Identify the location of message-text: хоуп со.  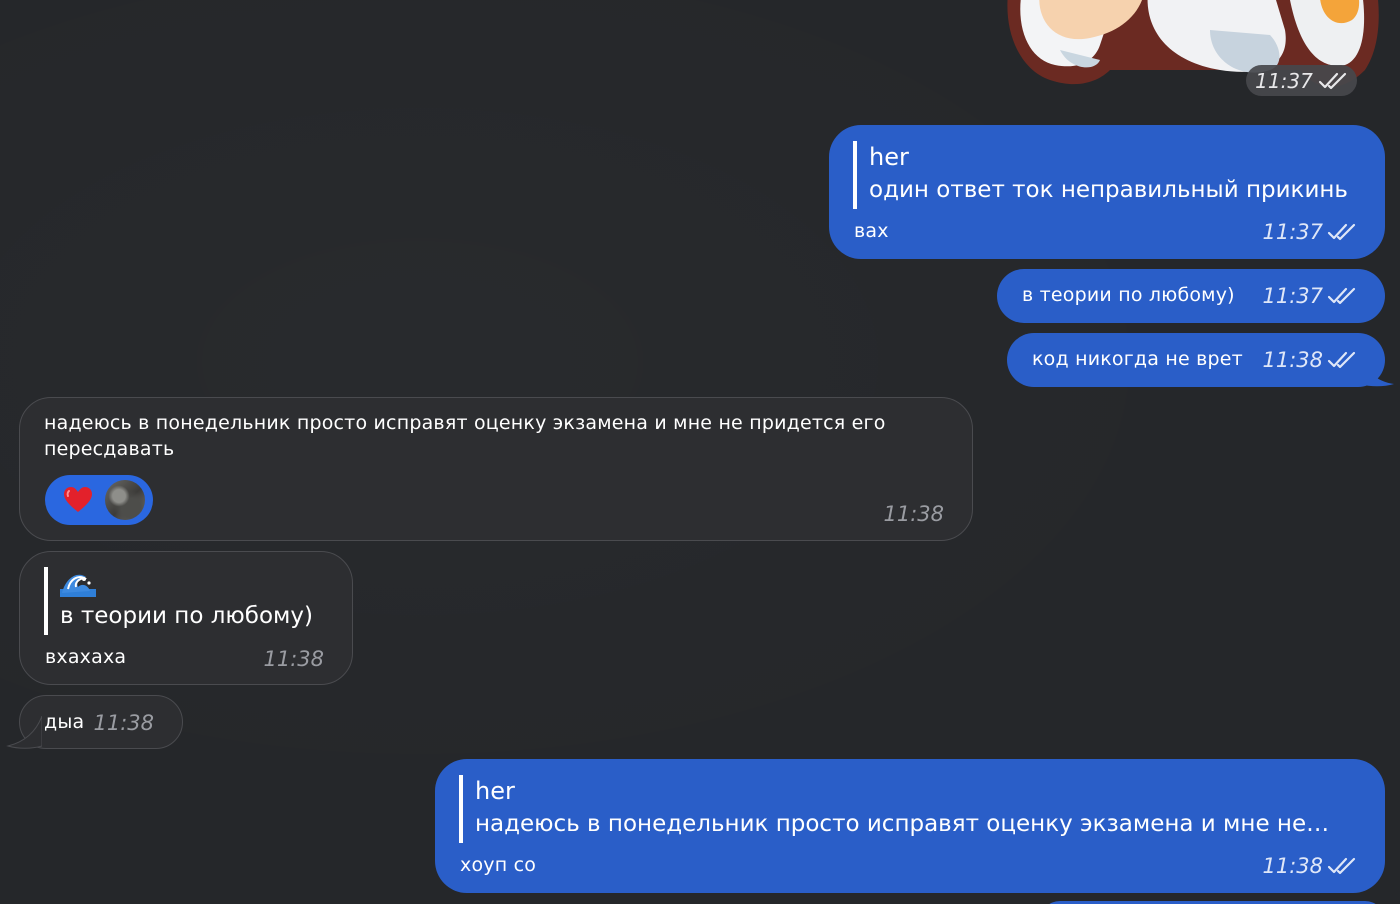
(498, 865).